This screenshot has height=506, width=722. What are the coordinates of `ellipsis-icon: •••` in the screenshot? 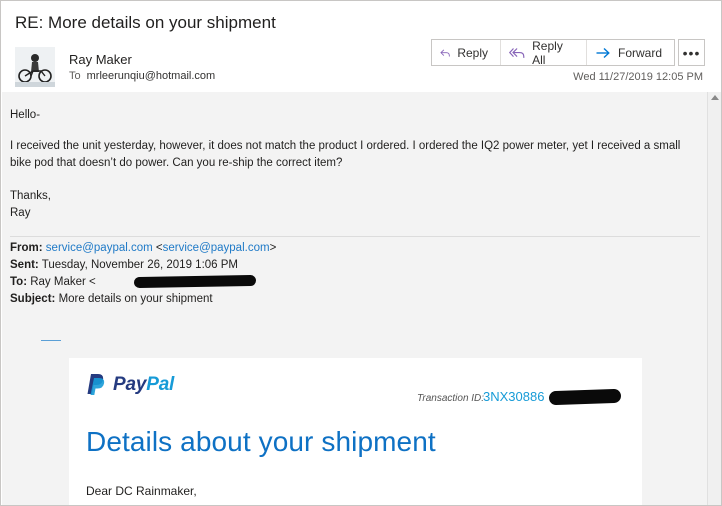 It's located at (691, 52).